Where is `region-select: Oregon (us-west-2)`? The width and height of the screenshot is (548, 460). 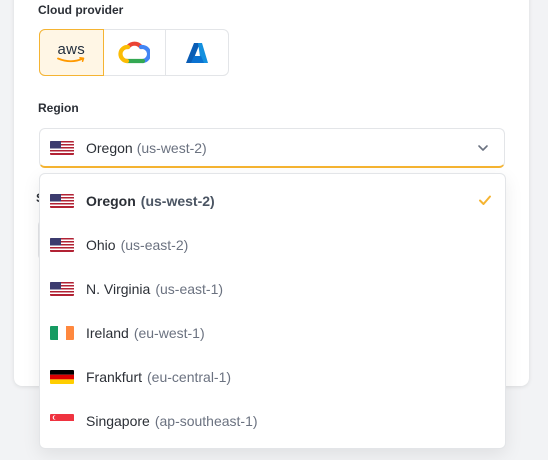 region-select: Oregon (us-west-2) is located at coordinates (272, 148).